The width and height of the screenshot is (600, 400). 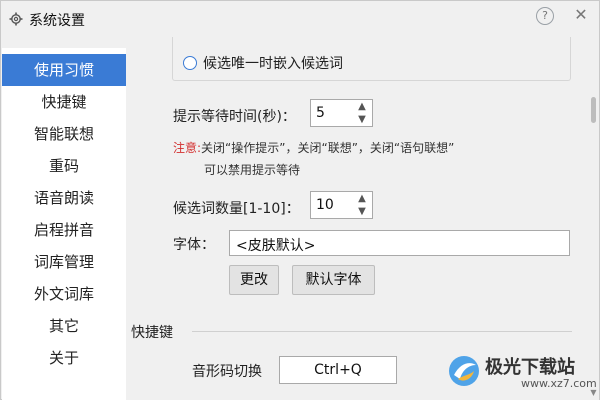 I want to click on shortcuts-section-title: 快捷键, so click(x=152, y=333).